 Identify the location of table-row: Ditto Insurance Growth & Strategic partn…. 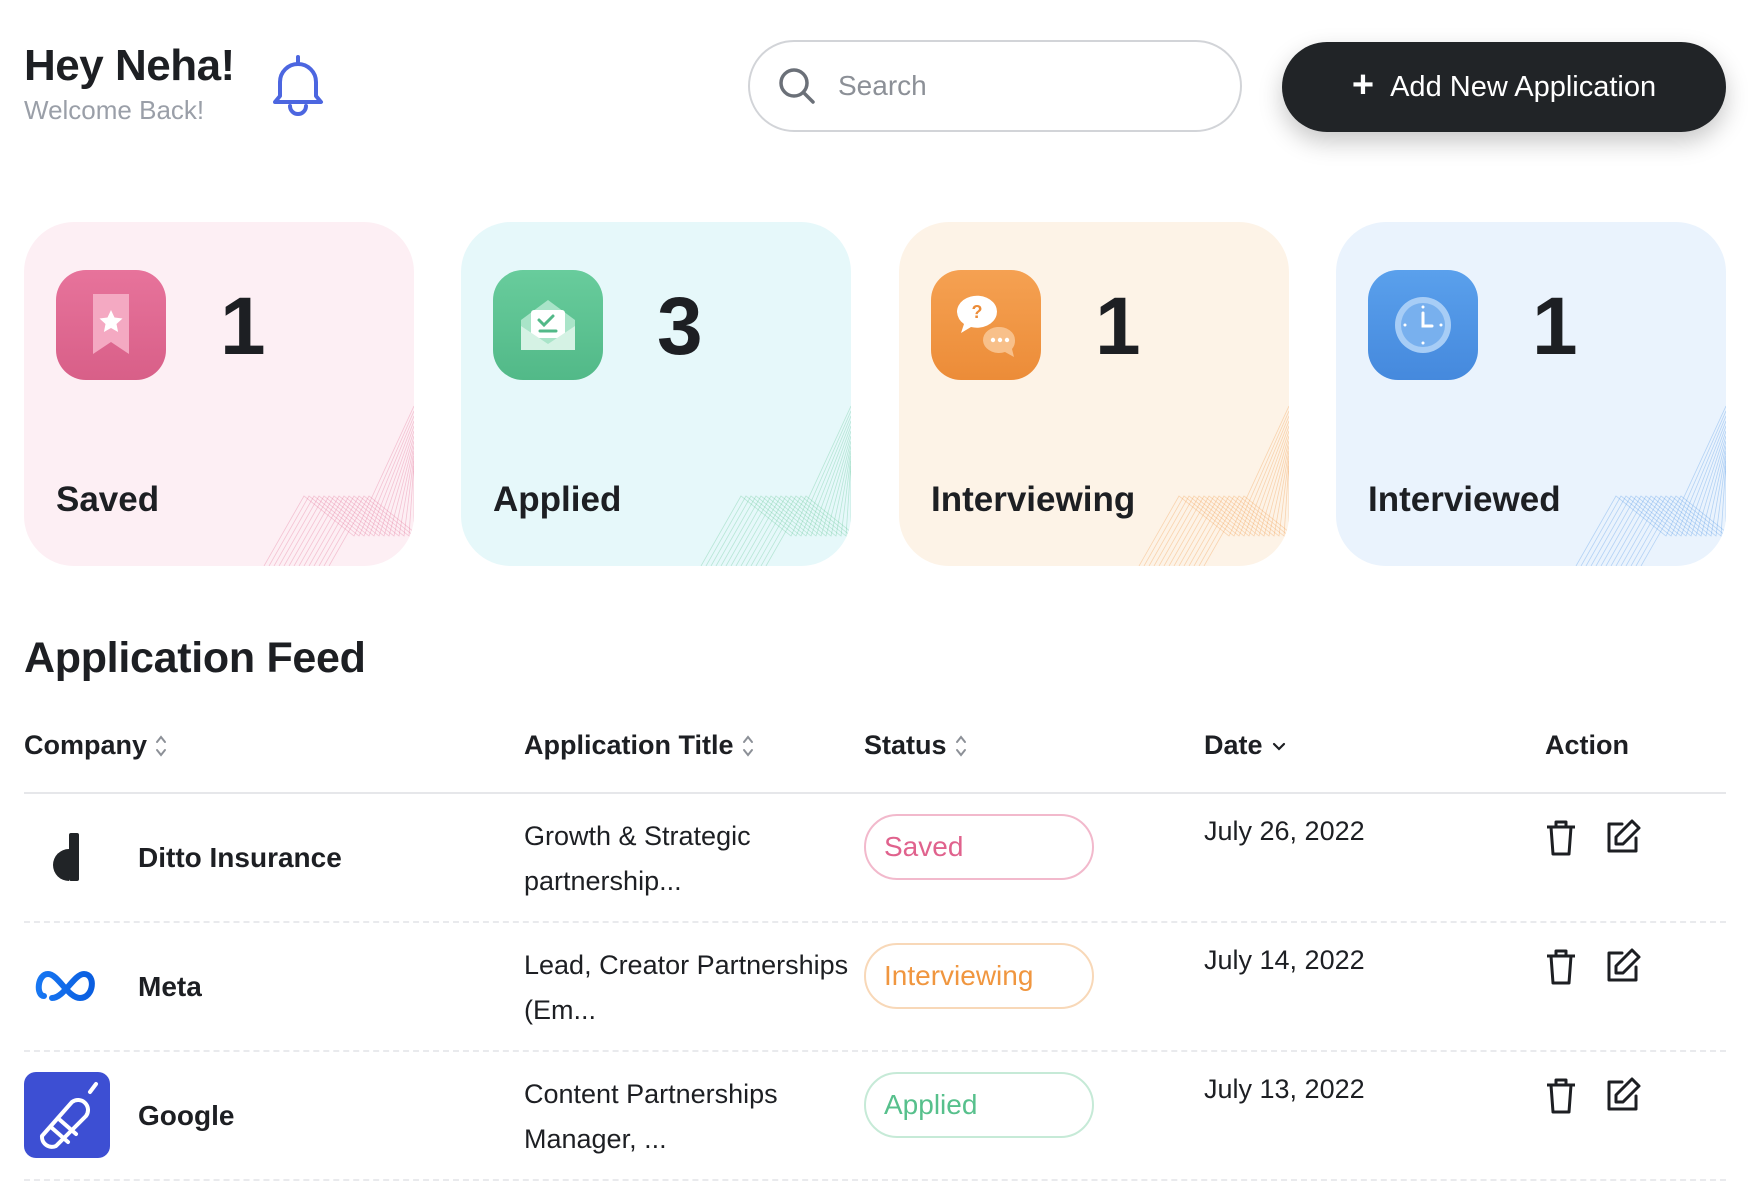
(875, 858).